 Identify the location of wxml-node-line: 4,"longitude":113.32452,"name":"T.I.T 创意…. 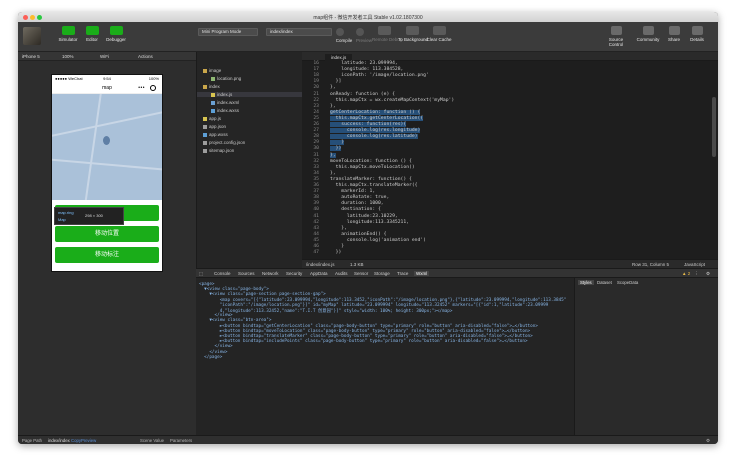
(326, 311).